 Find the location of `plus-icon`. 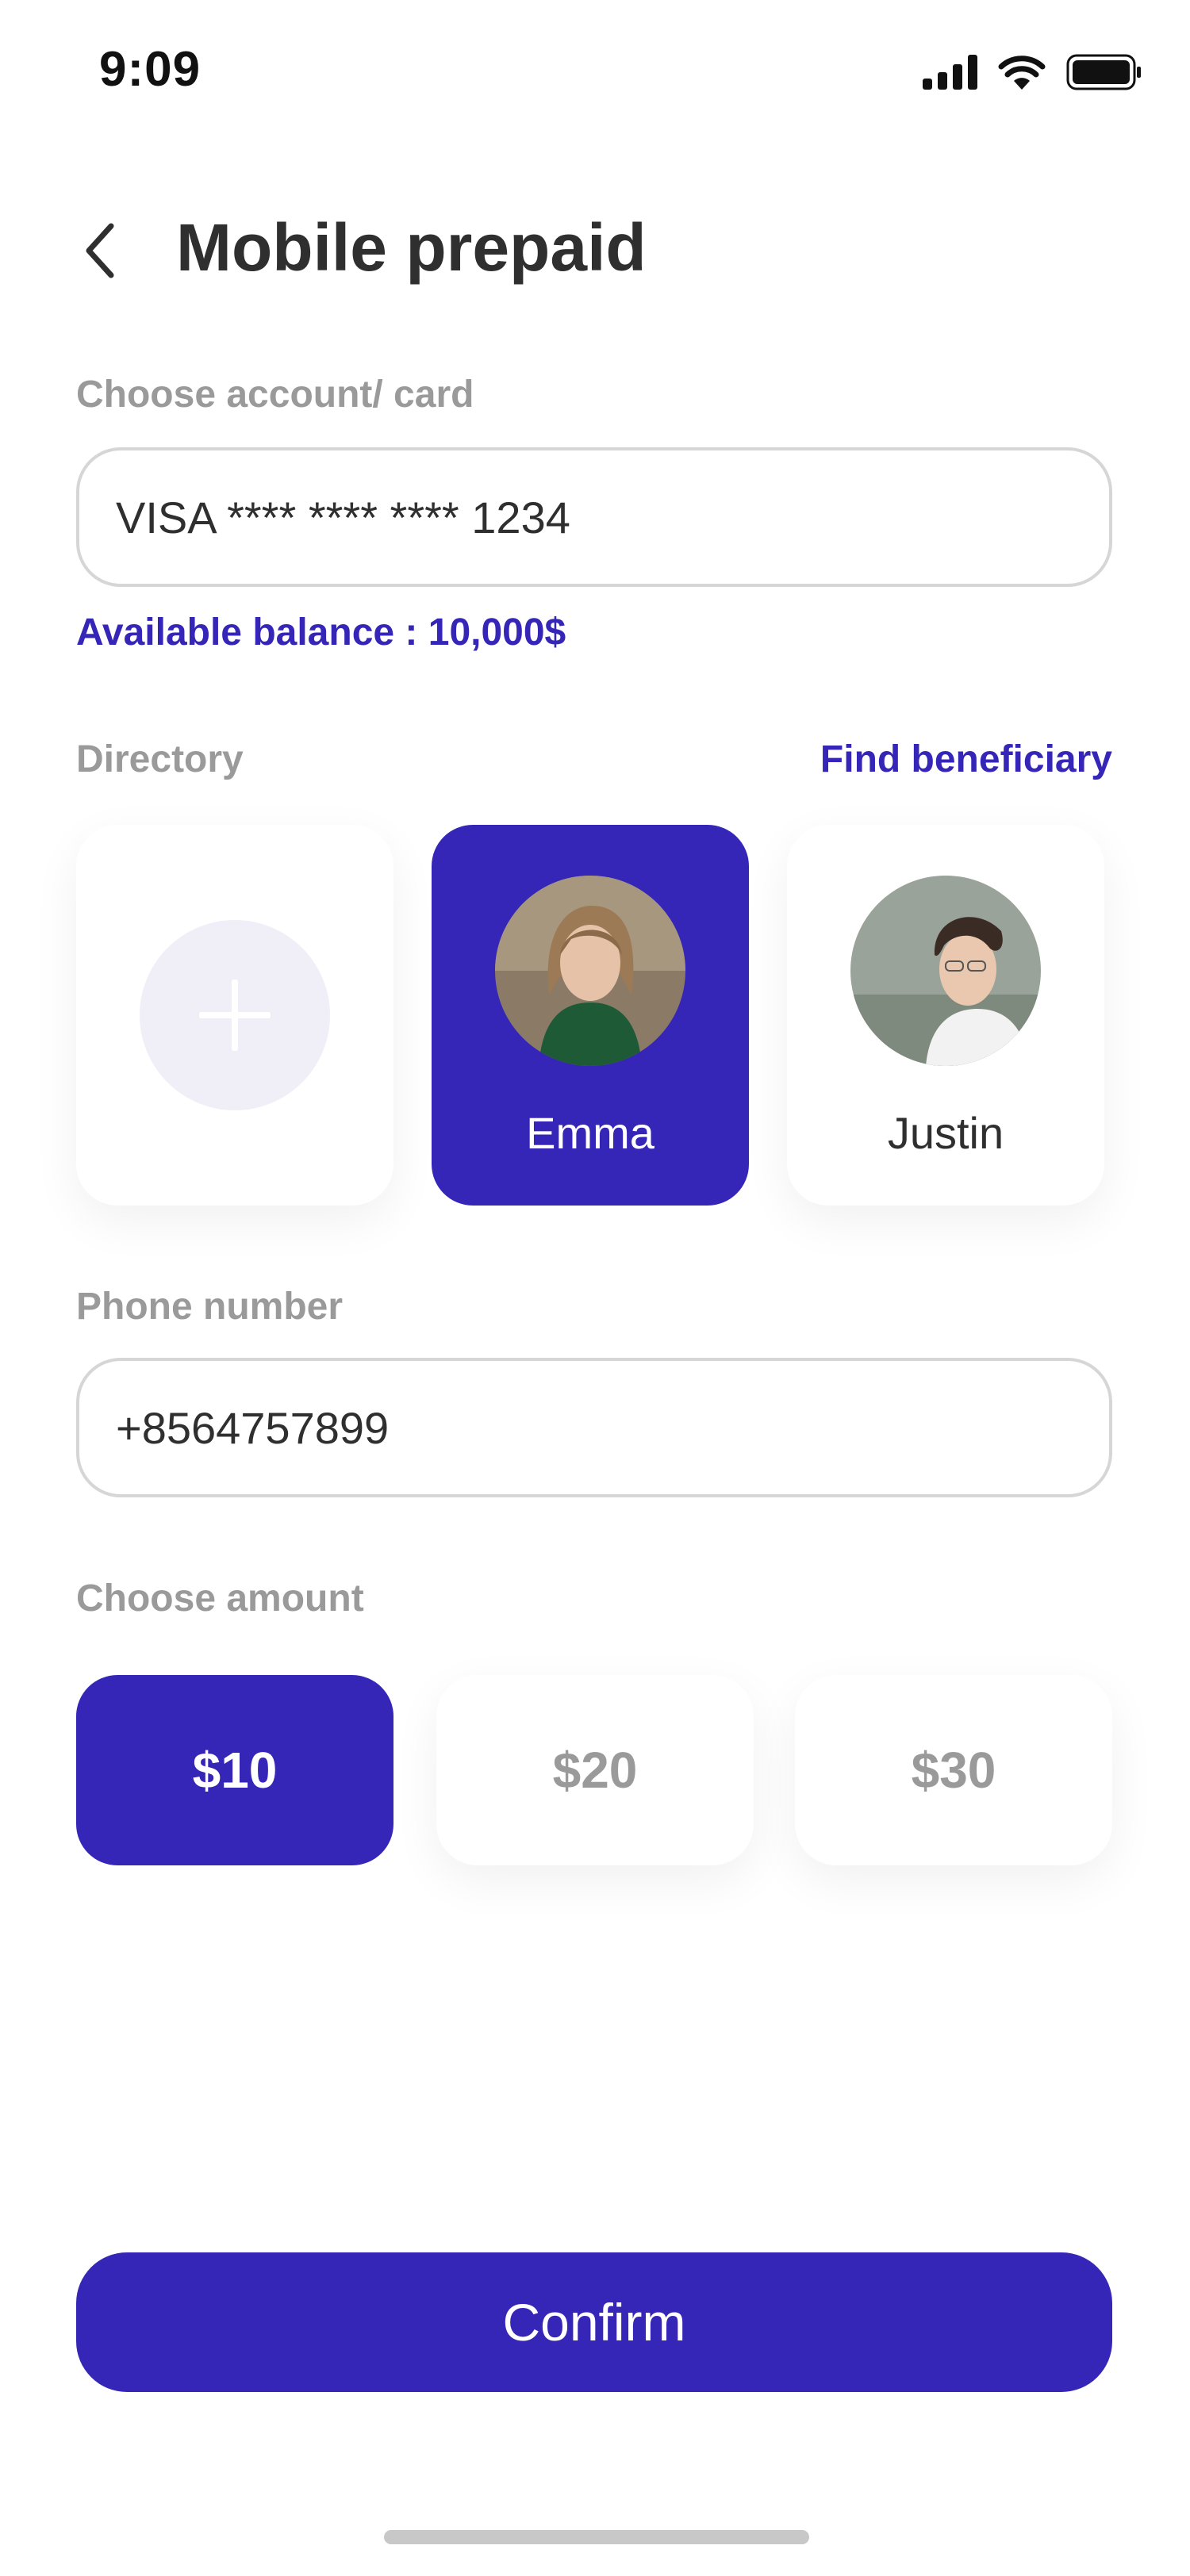

plus-icon is located at coordinates (235, 1015).